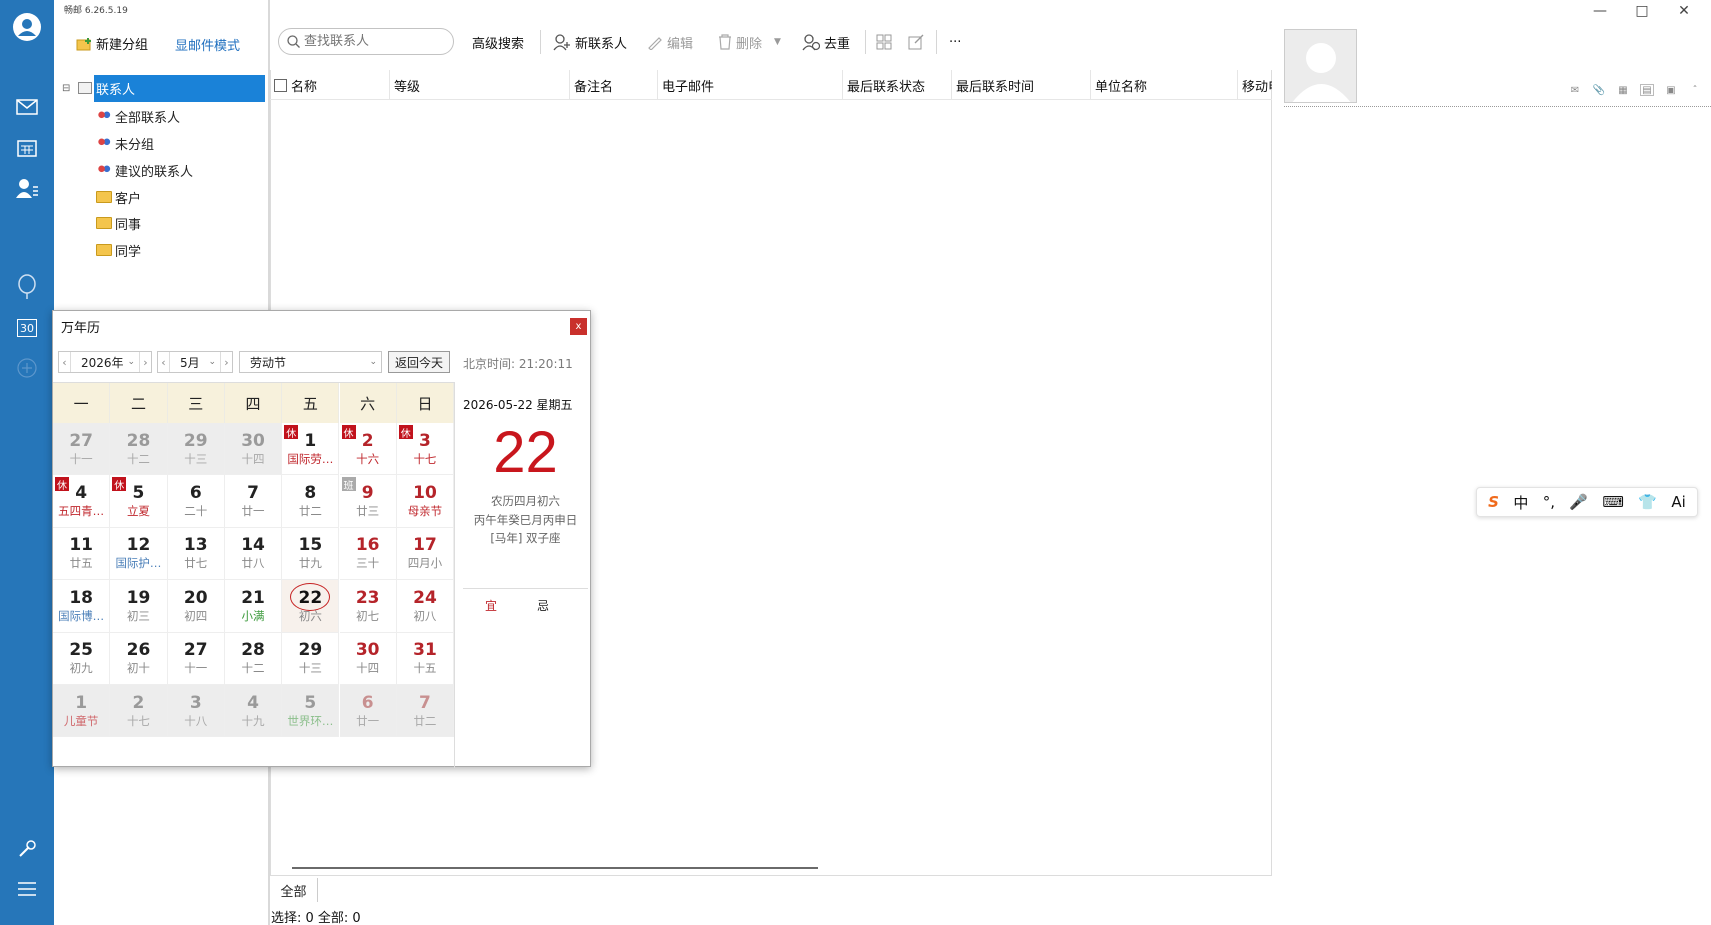 The height and width of the screenshot is (925, 1711). Describe the element at coordinates (750, 85) in the screenshot. I see `column-email: 电子邮件` at that location.